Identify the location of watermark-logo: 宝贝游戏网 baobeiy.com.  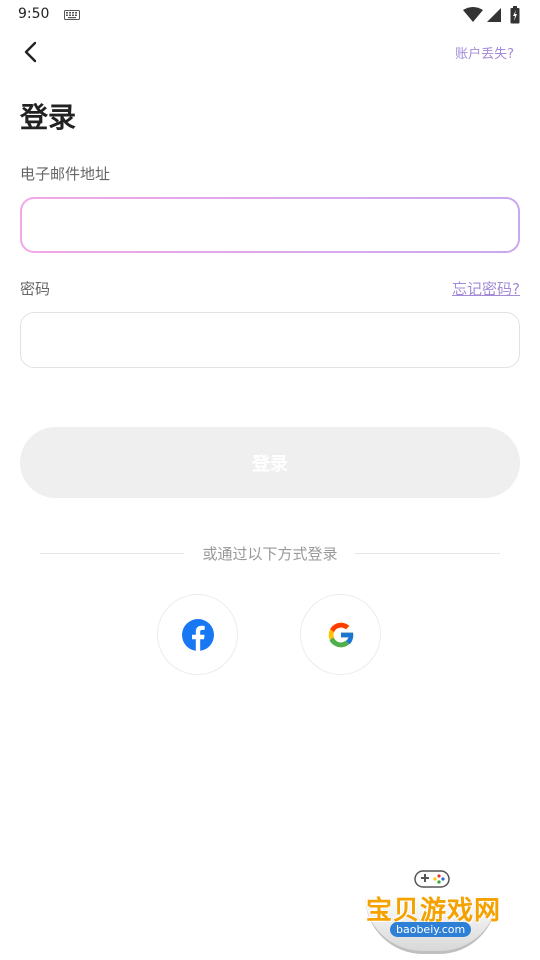
(435, 908).